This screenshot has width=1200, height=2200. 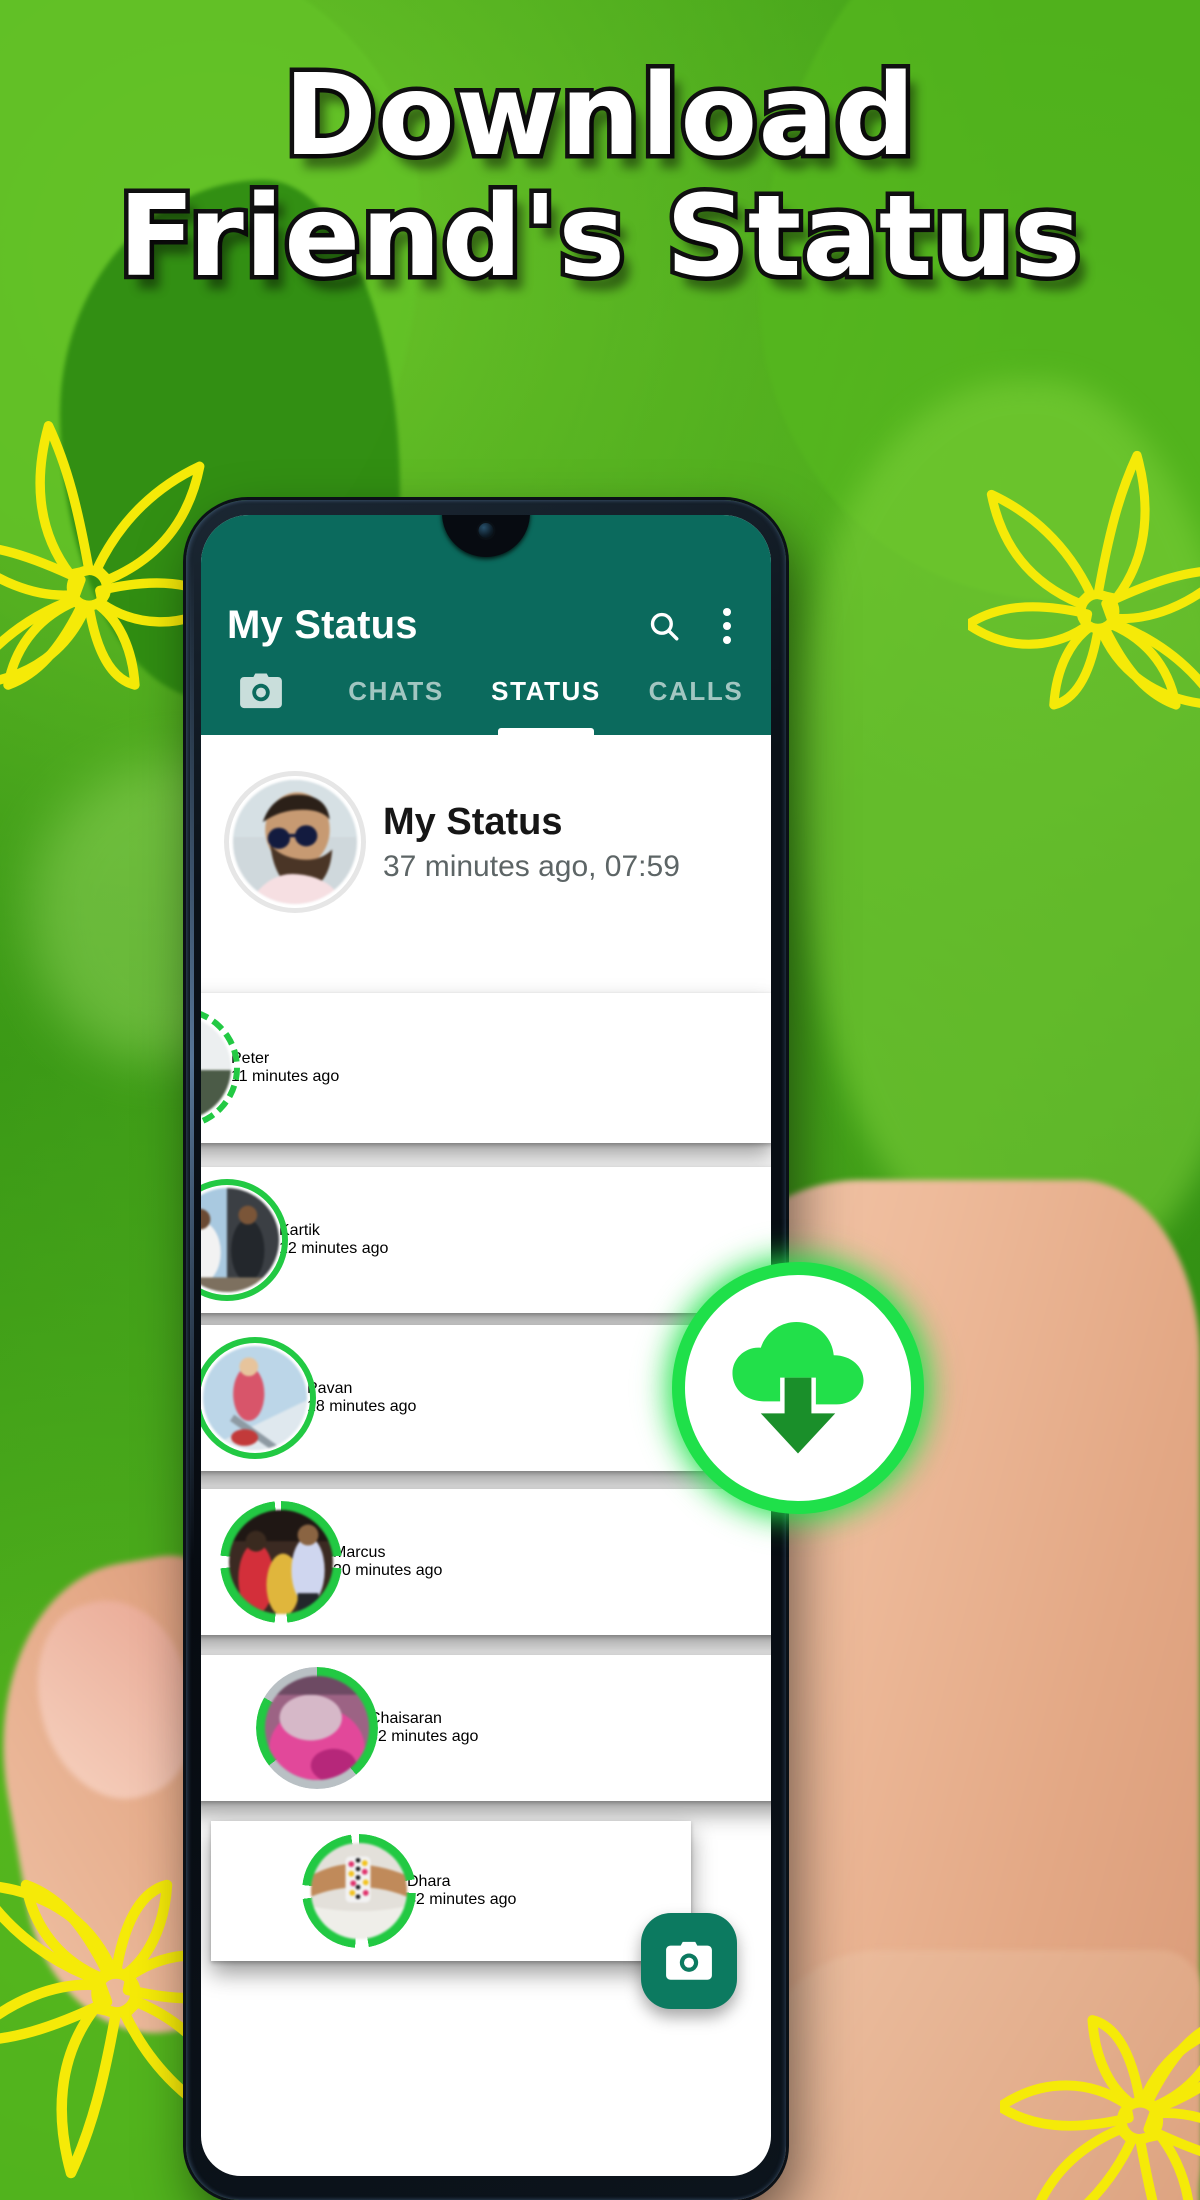 I want to click on list-item-text: Peter 11 minutes ago, so click(x=285, y=1068).